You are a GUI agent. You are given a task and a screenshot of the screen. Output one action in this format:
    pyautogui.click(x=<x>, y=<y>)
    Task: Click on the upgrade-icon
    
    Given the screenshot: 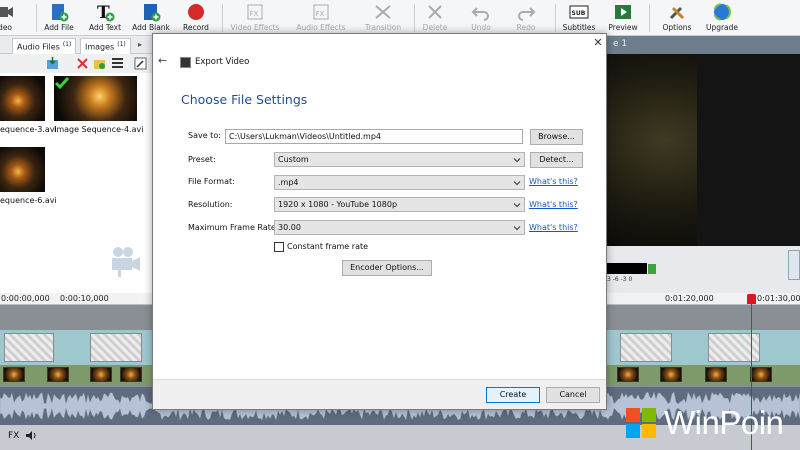 What is the action you would take?
    pyautogui.click(x=722, y=12)
    